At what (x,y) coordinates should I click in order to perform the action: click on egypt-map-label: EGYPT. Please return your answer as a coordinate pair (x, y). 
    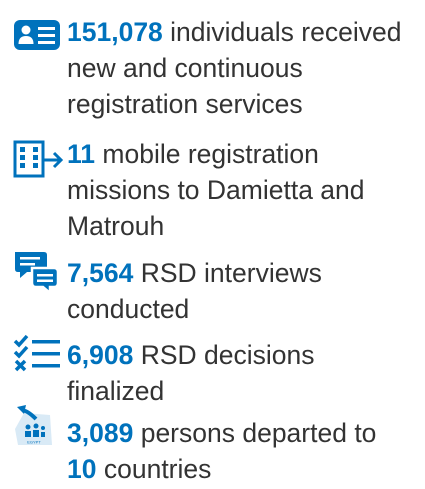
    Looking at the image, I should click on (34, 442).